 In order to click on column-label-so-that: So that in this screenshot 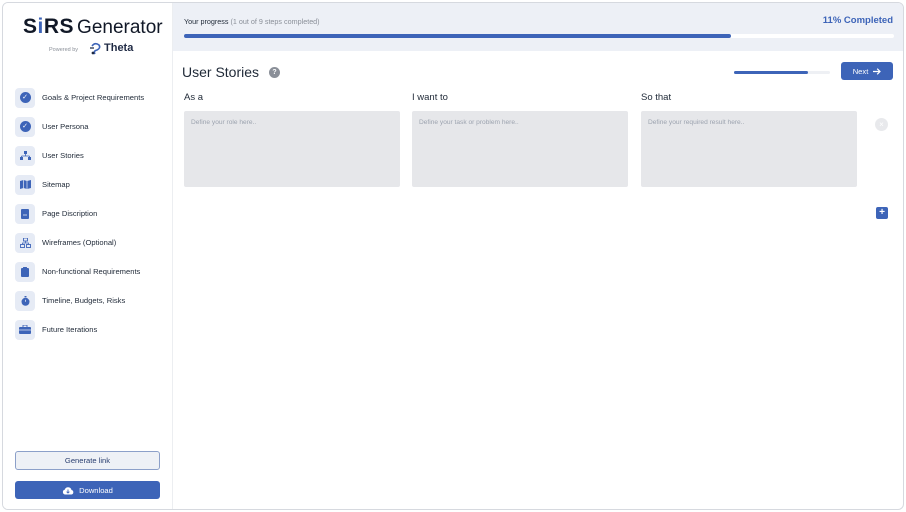, I will do `click(656, 97)`.